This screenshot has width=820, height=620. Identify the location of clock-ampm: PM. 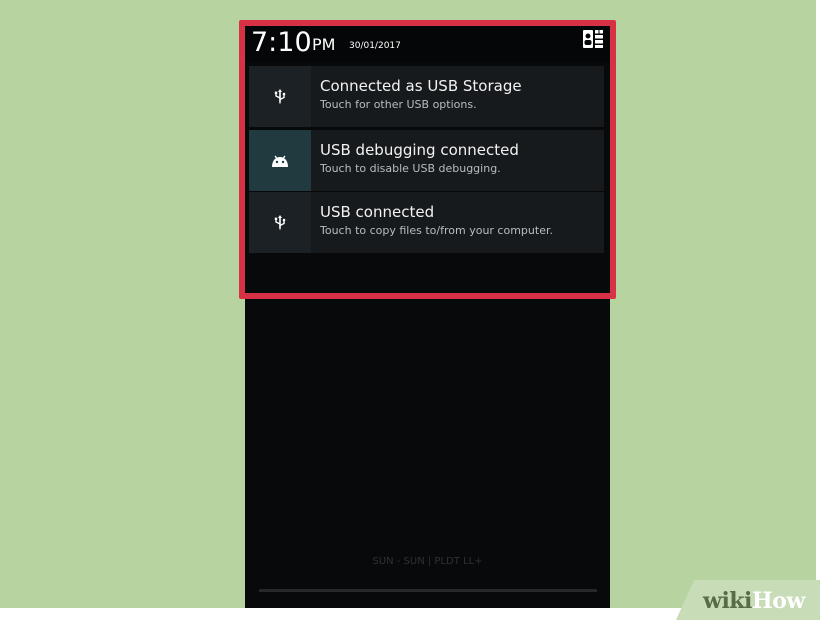
(324, 44).